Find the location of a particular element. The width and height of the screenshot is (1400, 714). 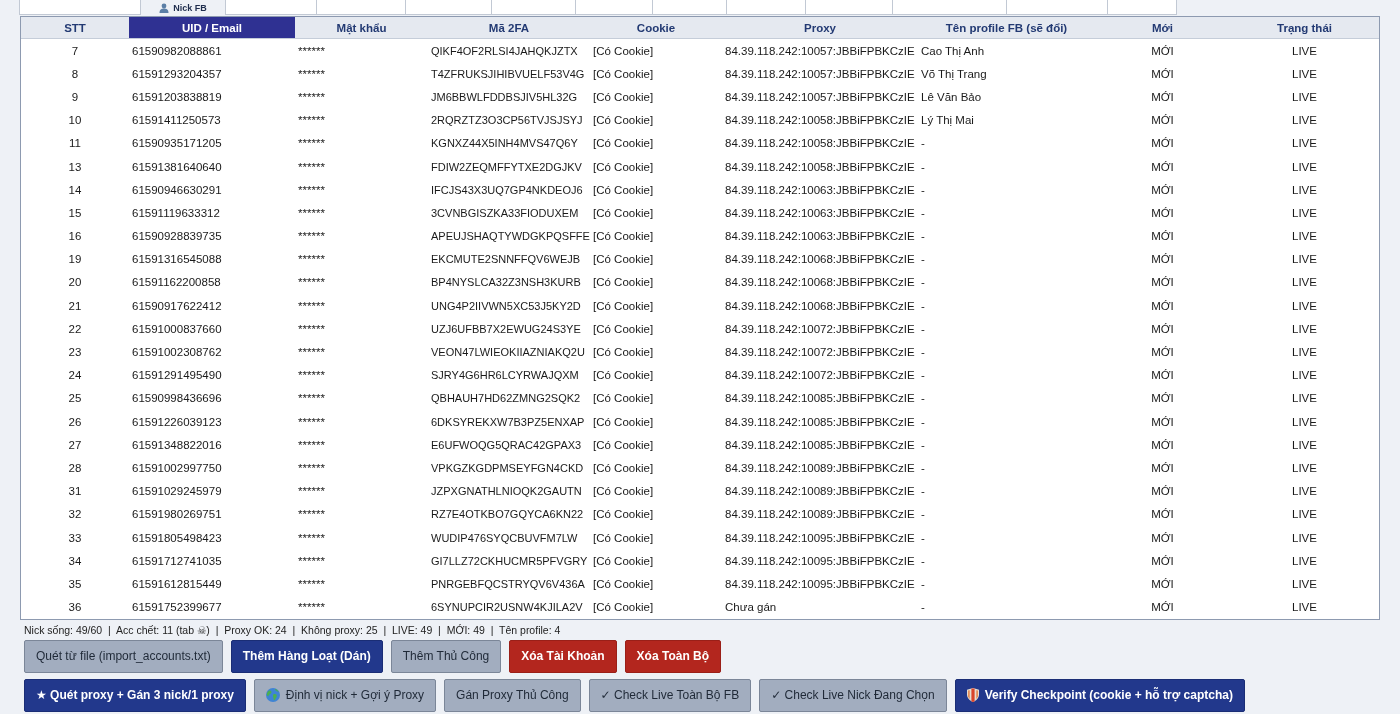

table-cell-text: JM6BBWLFDDBSJIV5HL32G is located at coordinates (504, 96).